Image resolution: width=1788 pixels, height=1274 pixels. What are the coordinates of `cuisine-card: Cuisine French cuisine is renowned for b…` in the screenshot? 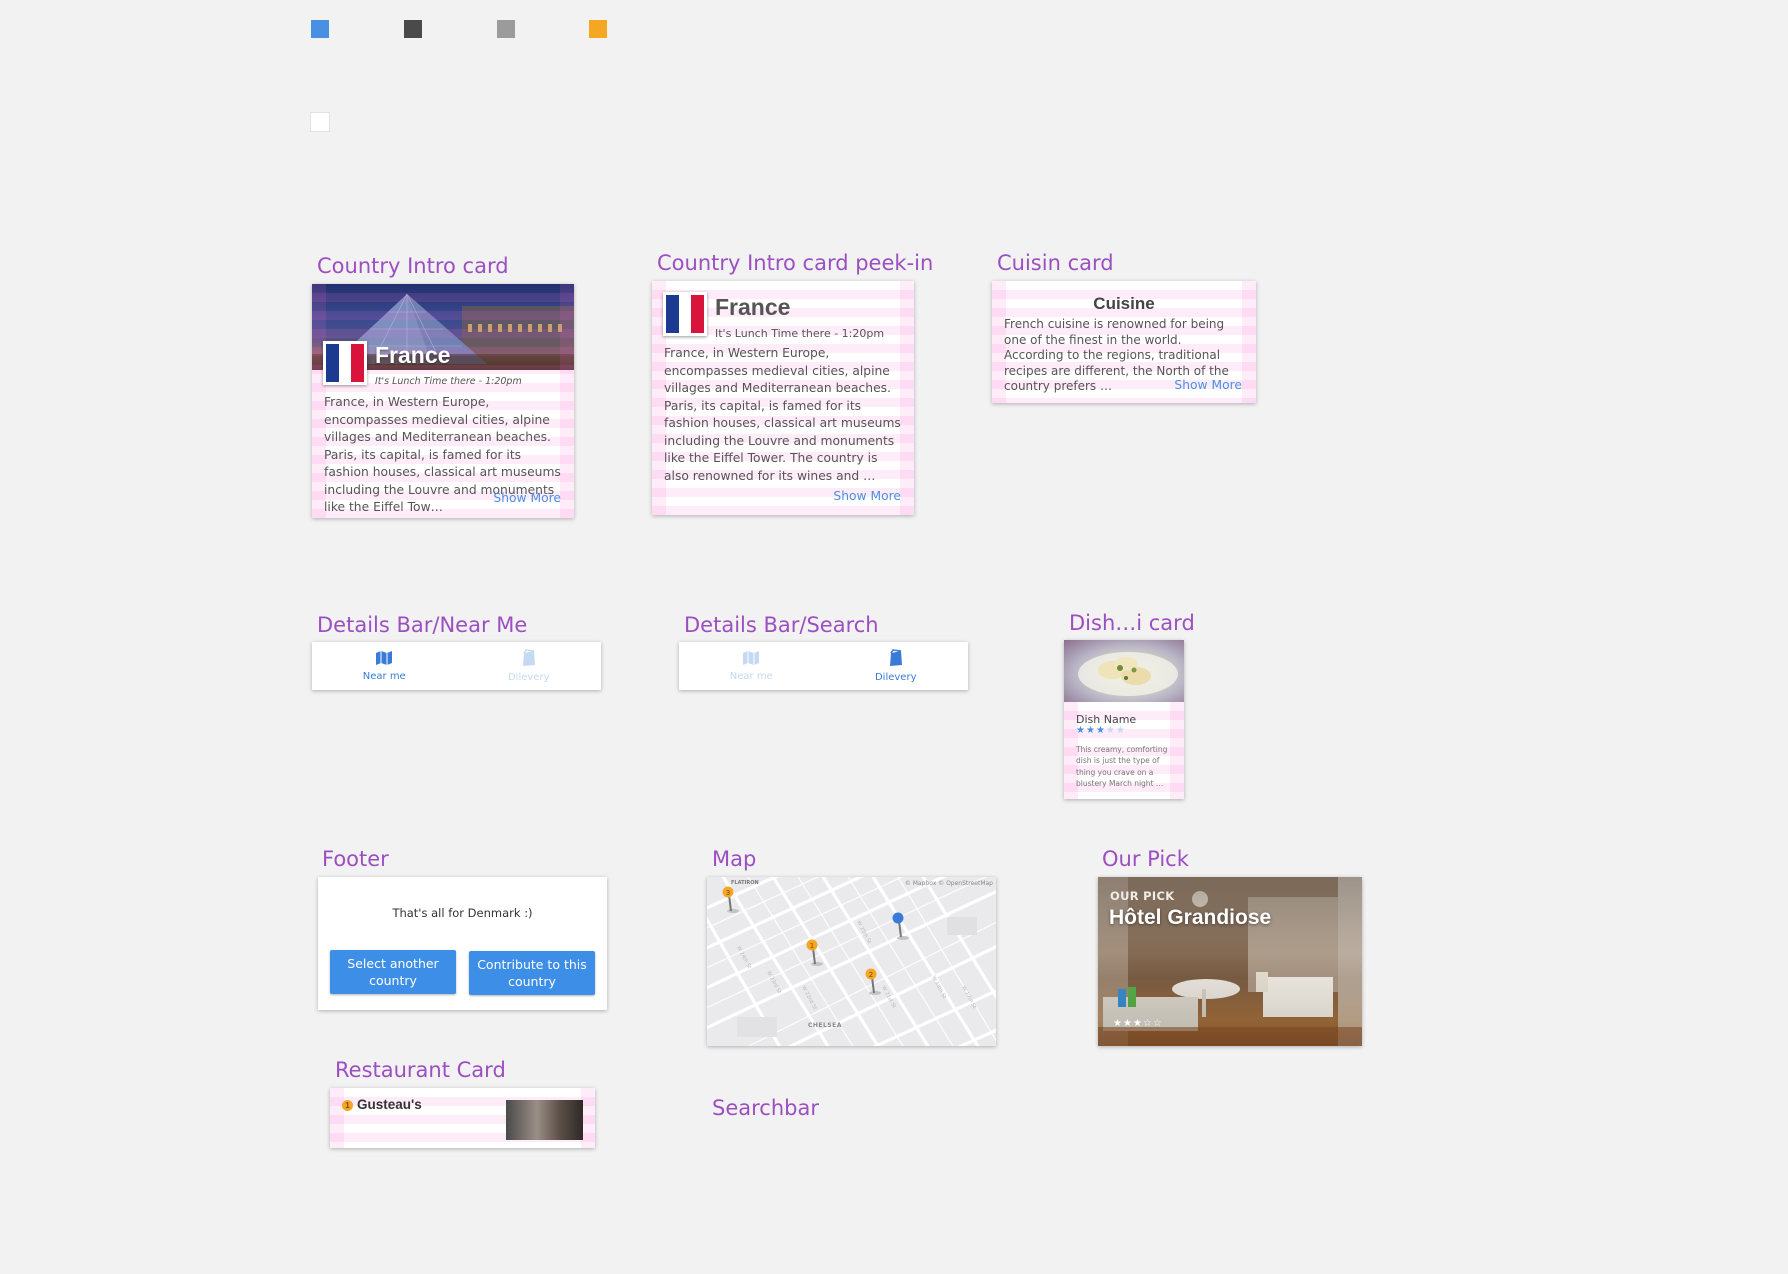 It's located at (1124, 342).